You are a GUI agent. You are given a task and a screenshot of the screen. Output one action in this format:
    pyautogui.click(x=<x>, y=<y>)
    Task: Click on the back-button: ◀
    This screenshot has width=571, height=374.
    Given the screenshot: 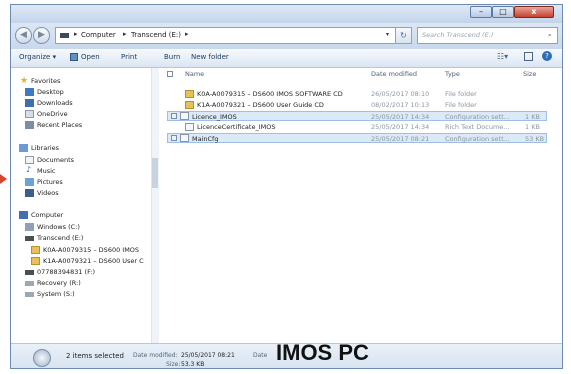 What is the action you would take?
    pyautogui.click(x=23, y=35)
    